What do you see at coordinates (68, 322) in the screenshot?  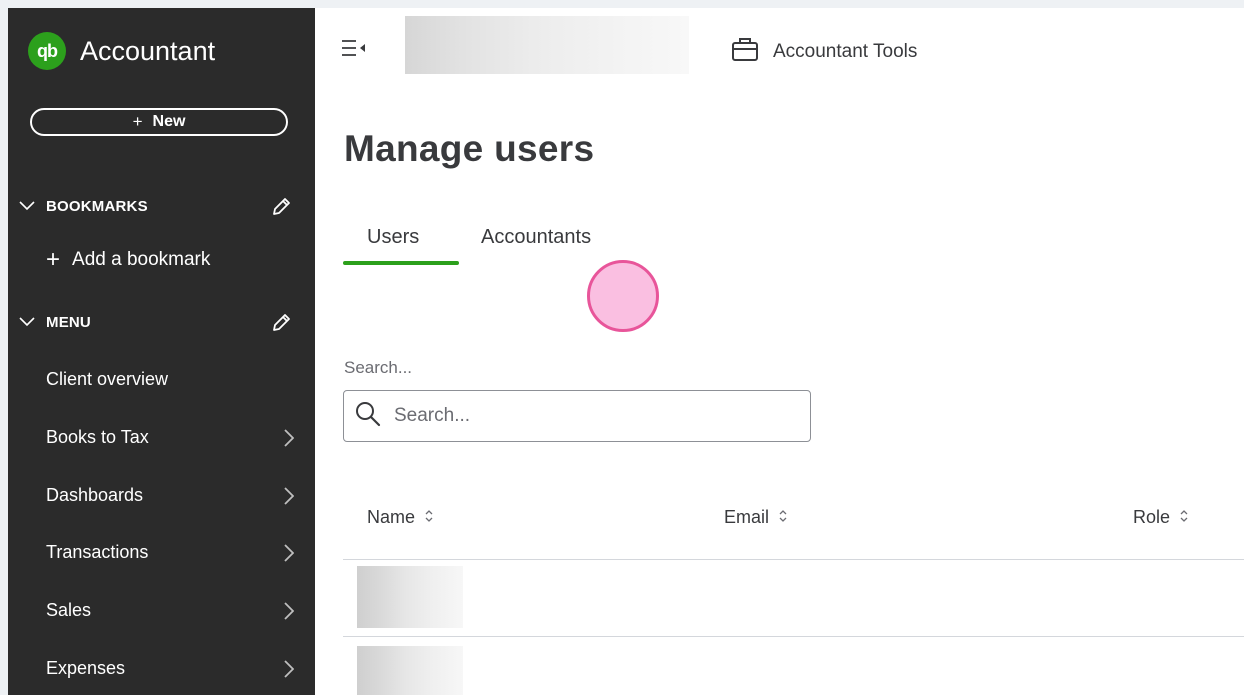 I see `menu-heading: MENU` at bounding box center [68, 322].